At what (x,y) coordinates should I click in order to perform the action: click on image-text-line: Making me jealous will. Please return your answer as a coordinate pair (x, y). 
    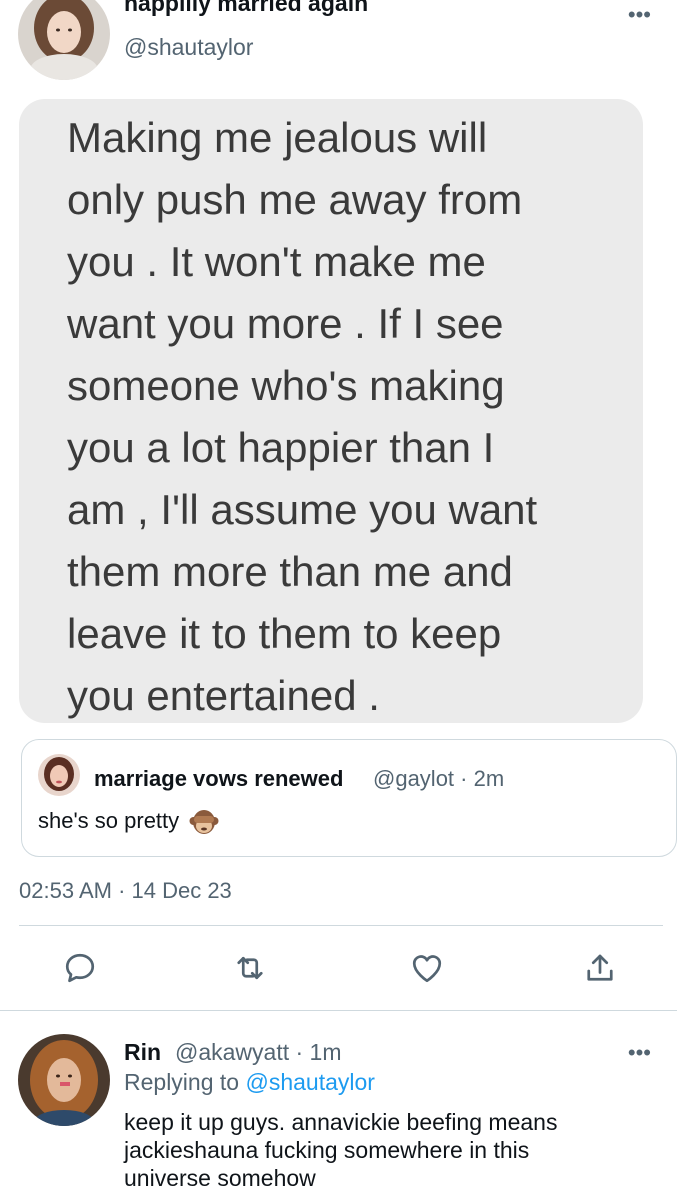
    Looking at the image, I should click on (277, 137).